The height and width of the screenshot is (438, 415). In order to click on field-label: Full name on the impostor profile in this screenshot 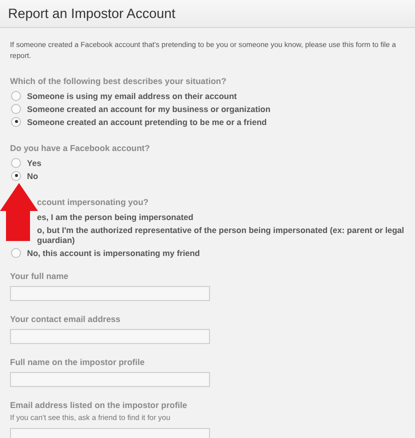, I will do `click(77, 362)`.